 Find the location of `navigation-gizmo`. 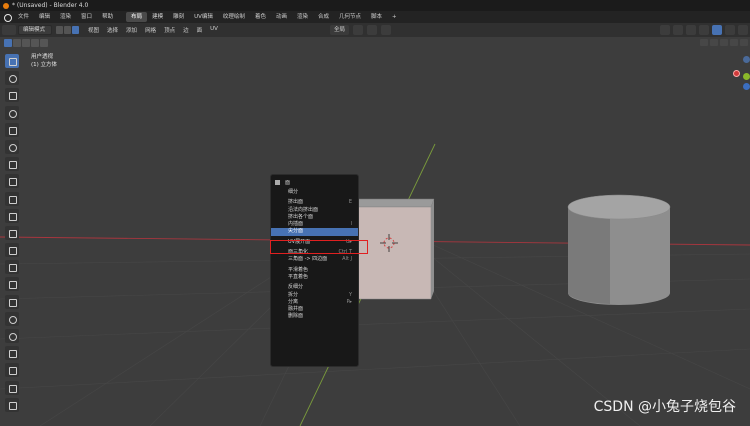

navigation-gizmo is located at coordinates (740, 73).